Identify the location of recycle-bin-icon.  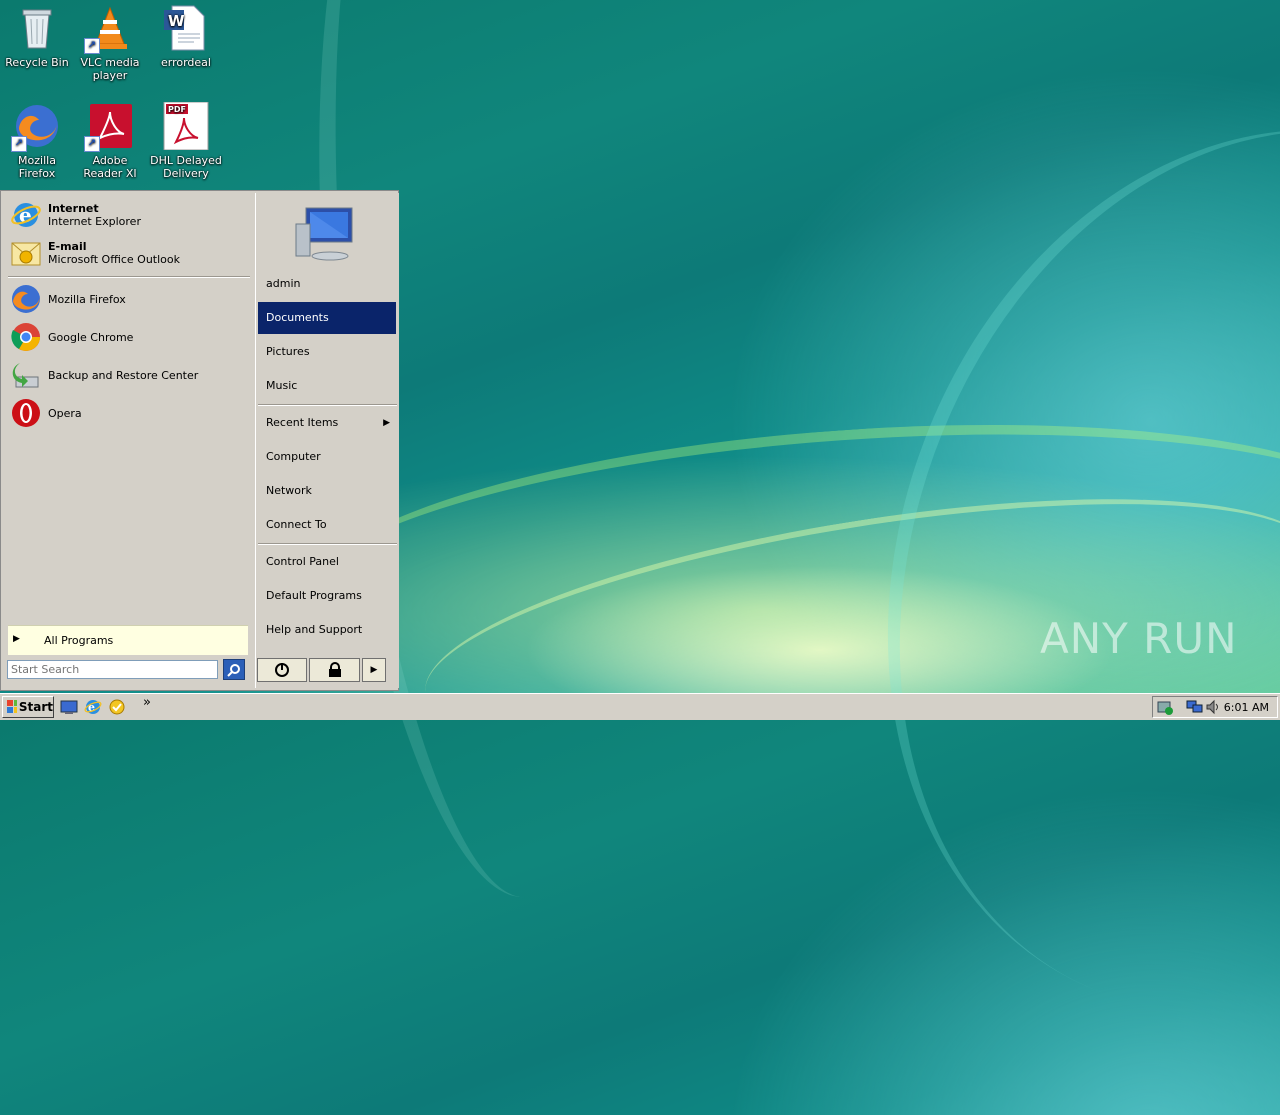
(37, 28).